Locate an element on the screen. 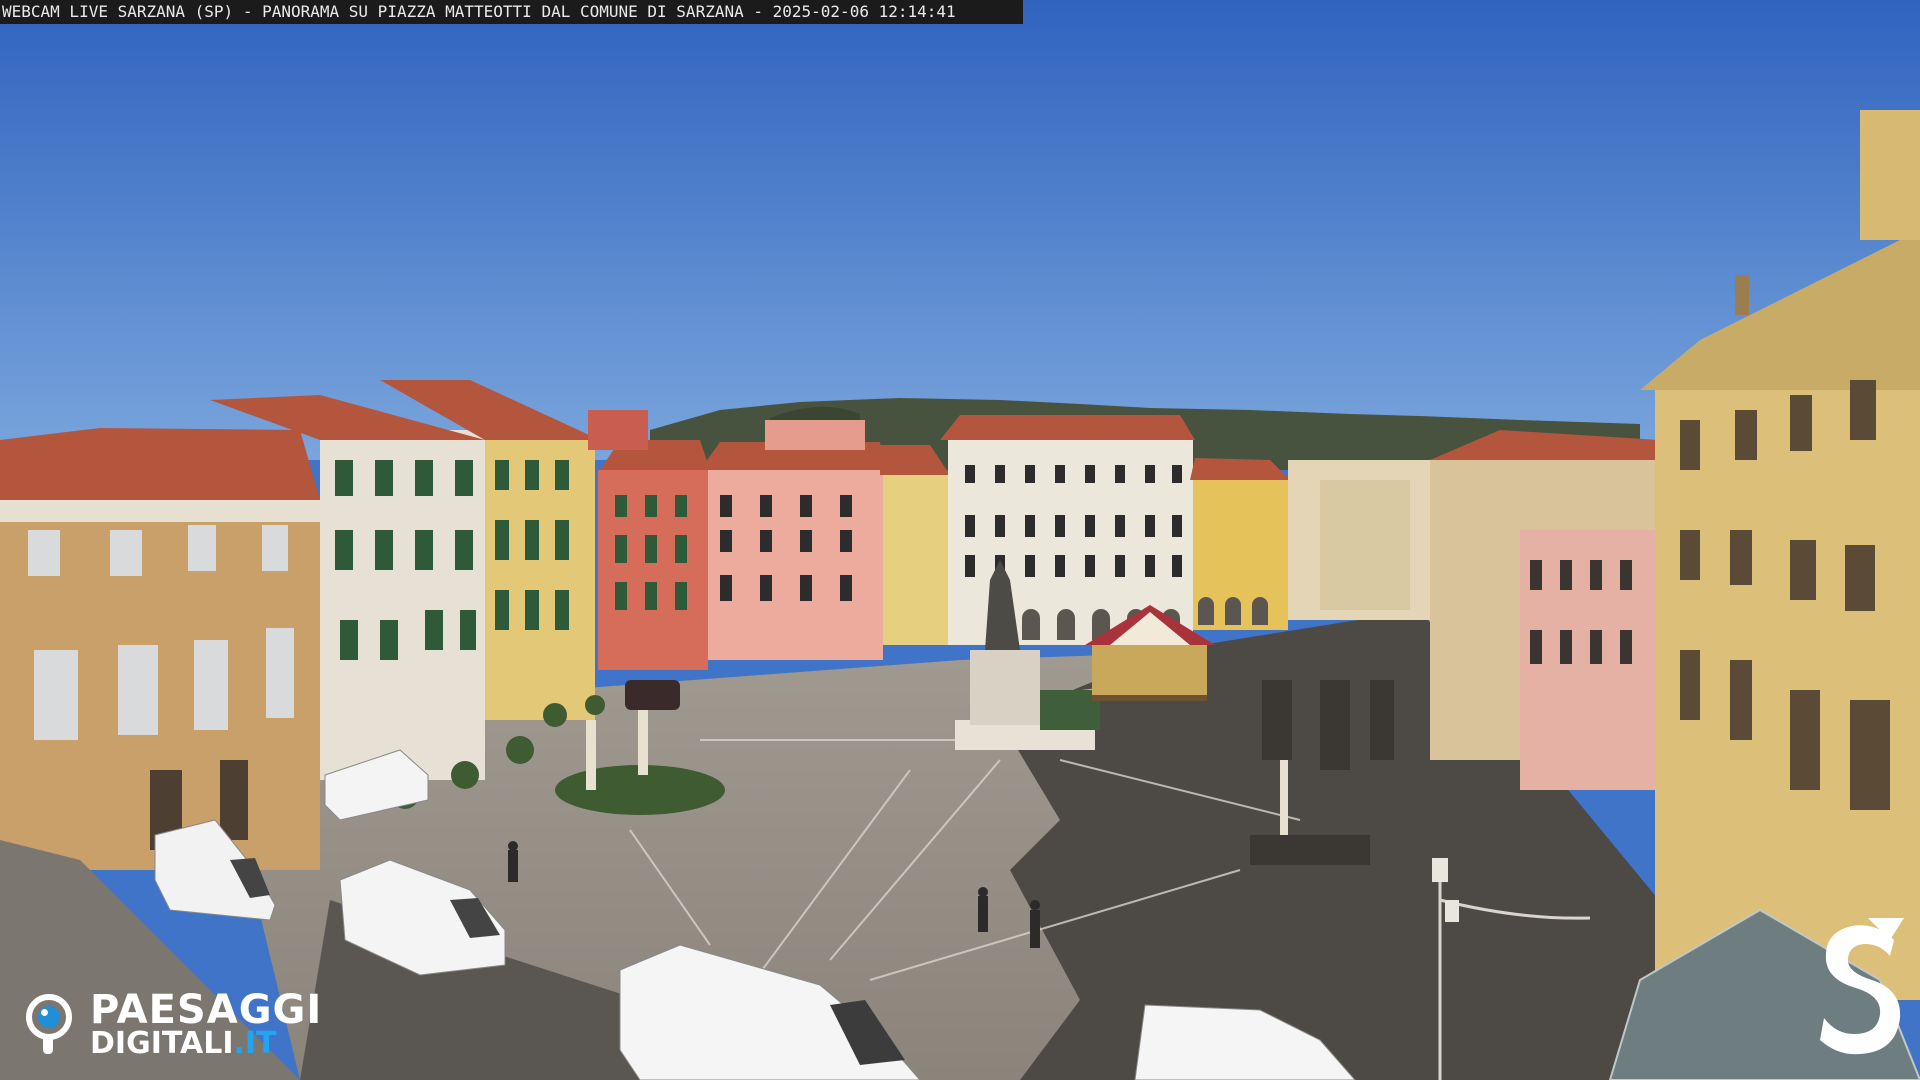 This screenshot has height=1080, width=1920. logo-line2: DIGITALI.IT is located at coordinates (183, 1044).